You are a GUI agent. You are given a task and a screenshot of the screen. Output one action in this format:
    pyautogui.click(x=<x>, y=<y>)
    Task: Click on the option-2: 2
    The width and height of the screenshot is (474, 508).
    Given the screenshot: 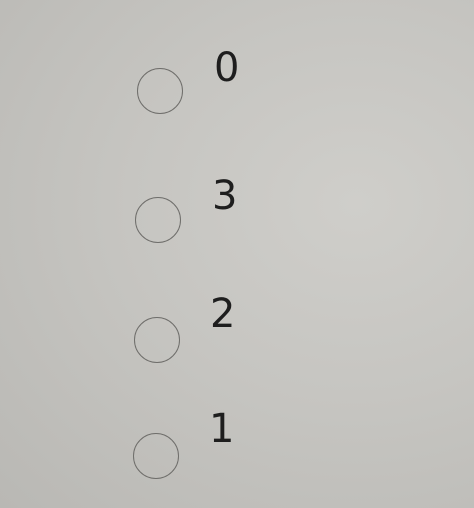 What is the action you would take?
    pyautogui.click(x=207, y=330)
    